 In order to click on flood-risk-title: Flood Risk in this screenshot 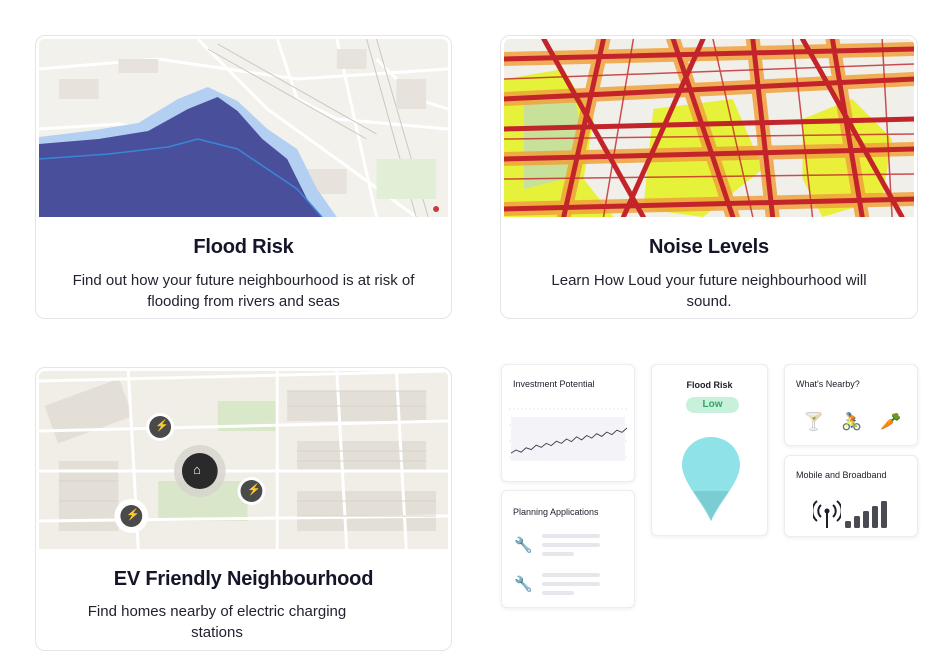, I will do `click(243, 247)`.